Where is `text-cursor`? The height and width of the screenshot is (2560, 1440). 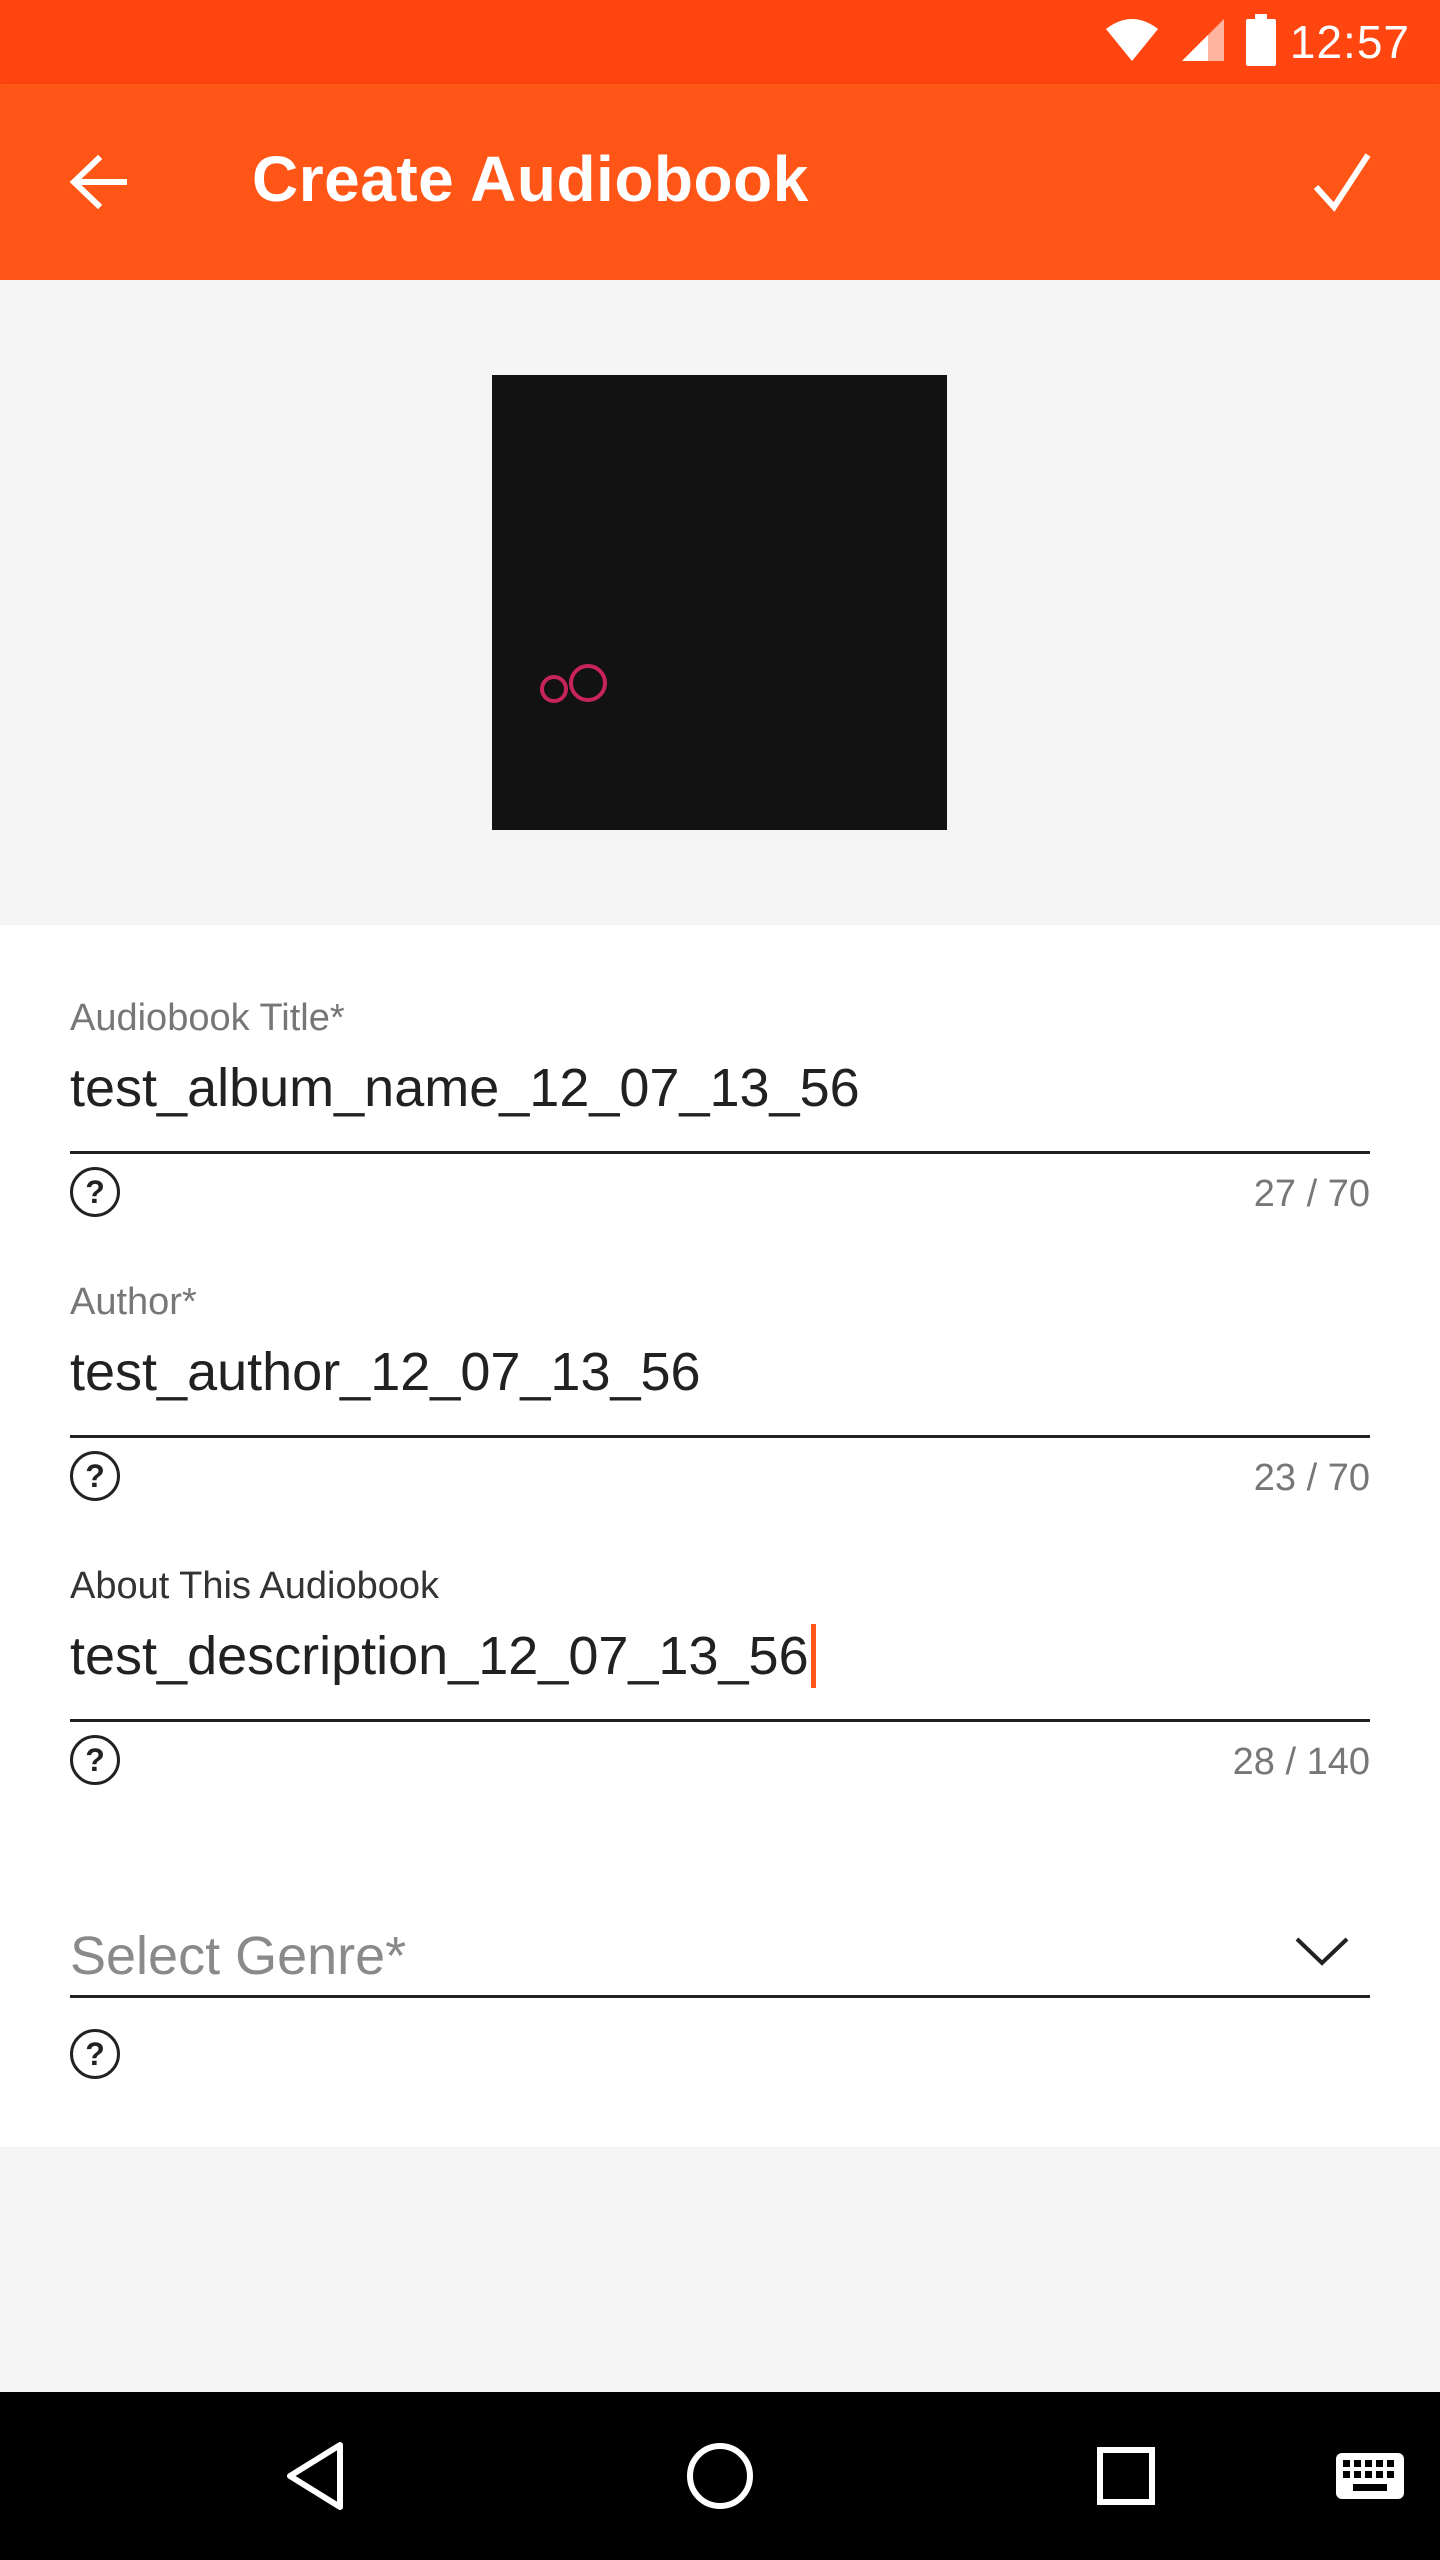 text-cursor is located at coordinates (813, 1655).